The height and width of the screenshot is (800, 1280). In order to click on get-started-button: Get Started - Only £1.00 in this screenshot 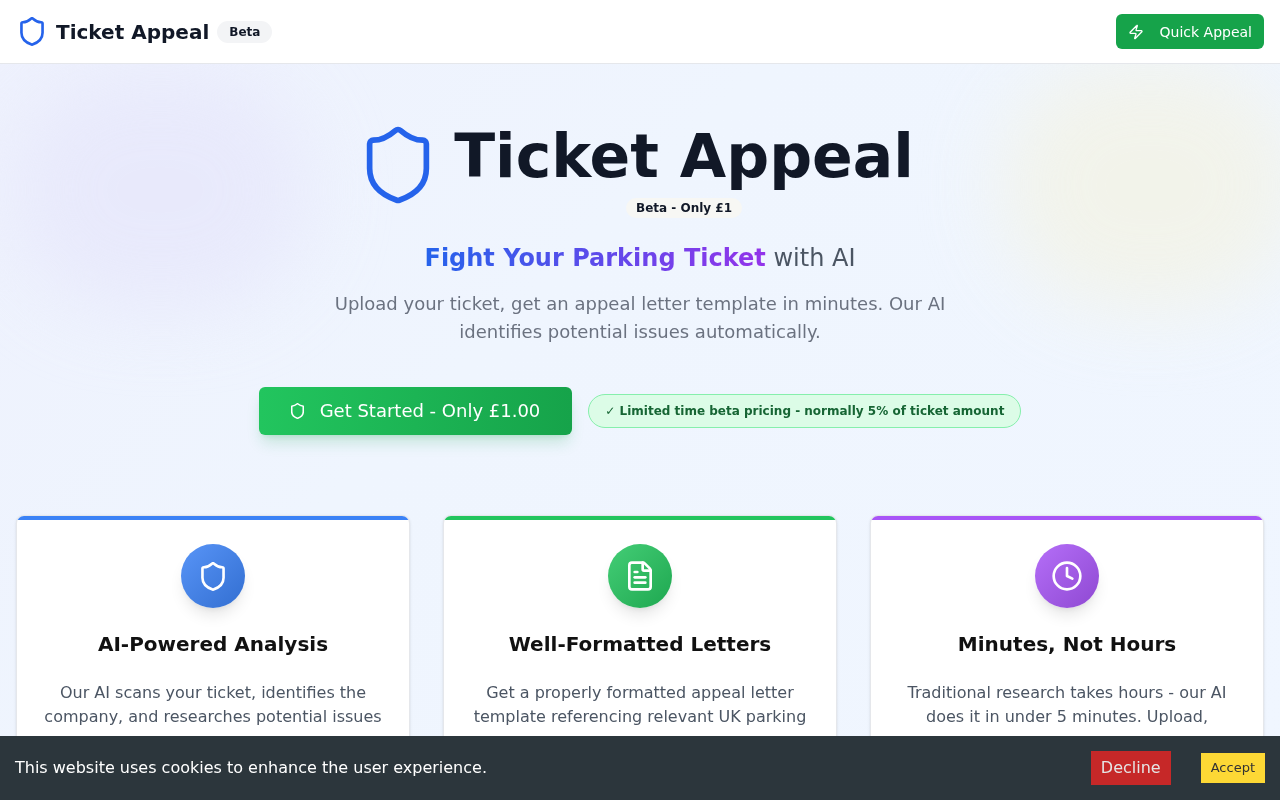, I will do `click(415, 411)`.